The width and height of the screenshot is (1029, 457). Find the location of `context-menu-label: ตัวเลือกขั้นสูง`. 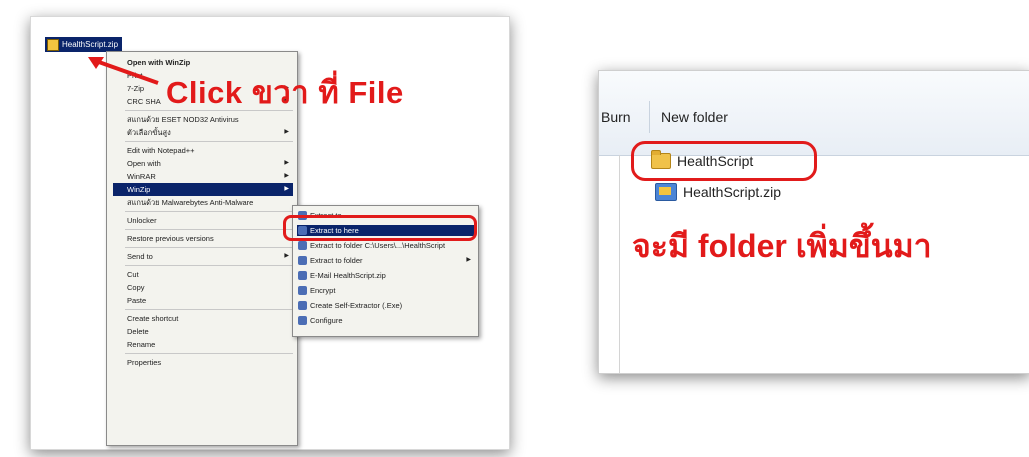

context-menu-label: ตัวเลือกขั้นสูง is located at coordinates (149, 132).